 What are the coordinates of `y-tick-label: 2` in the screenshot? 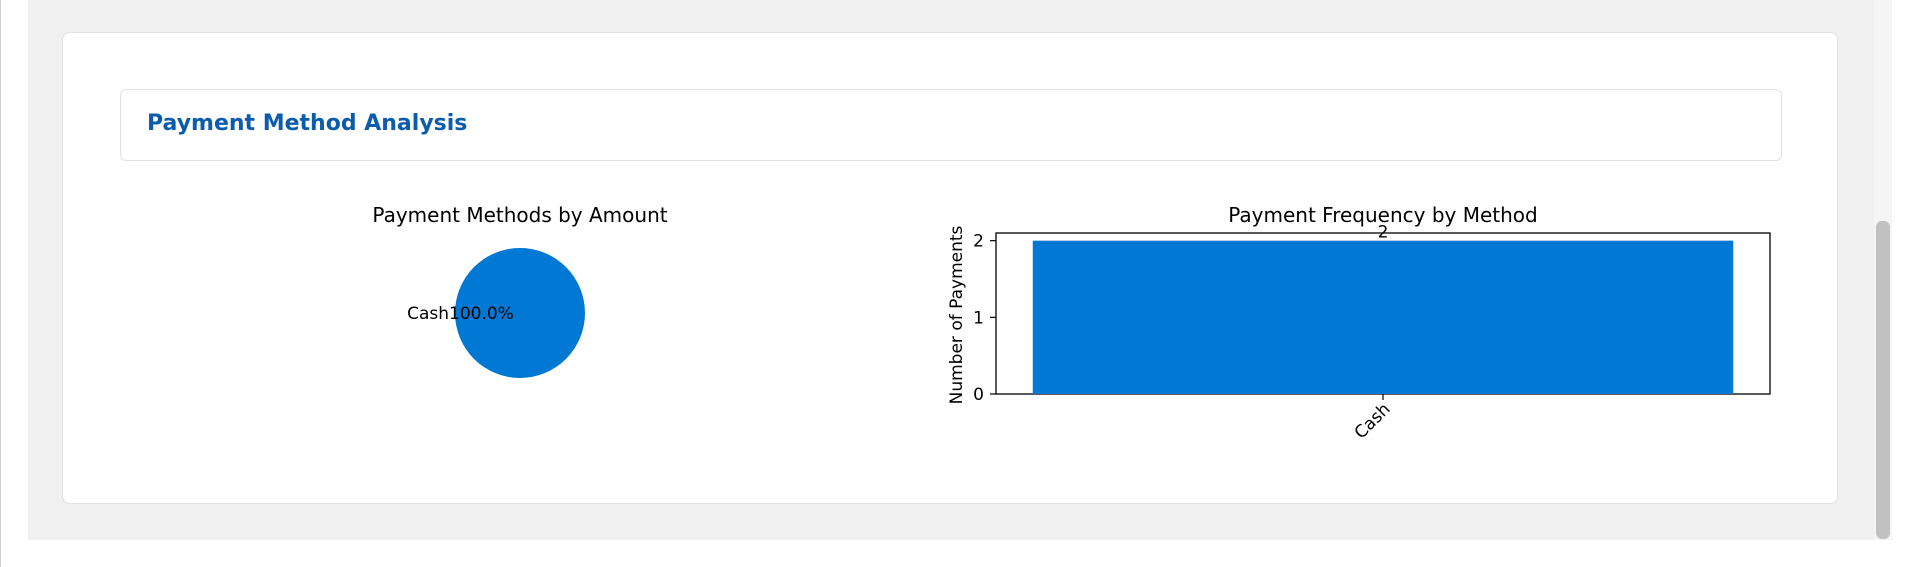 It's located at (978, 242).